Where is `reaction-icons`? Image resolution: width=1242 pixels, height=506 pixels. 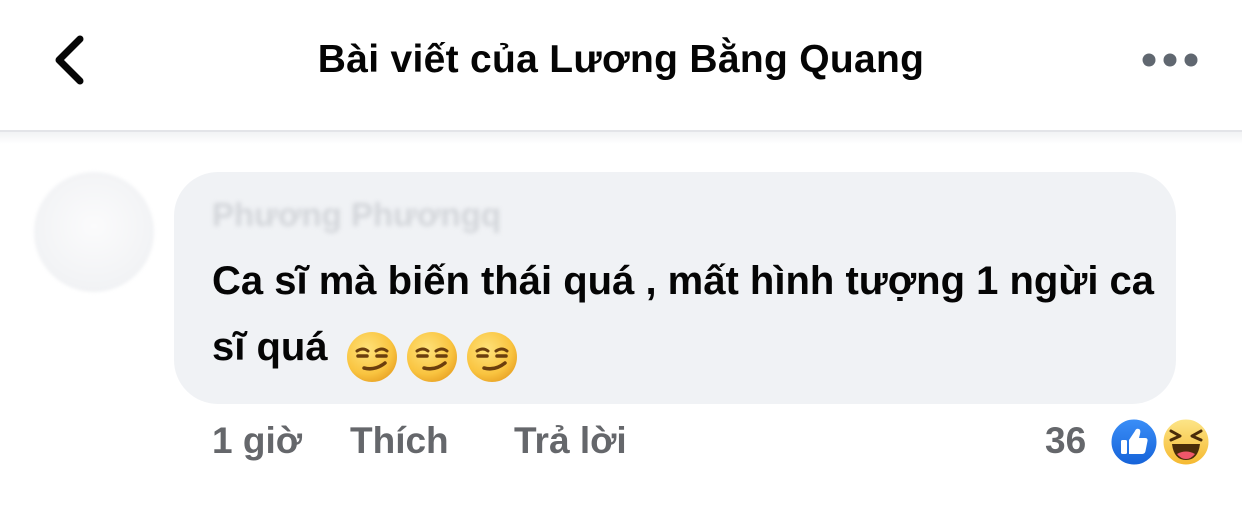
reaction-icons is located at coordinates (1160, 443).